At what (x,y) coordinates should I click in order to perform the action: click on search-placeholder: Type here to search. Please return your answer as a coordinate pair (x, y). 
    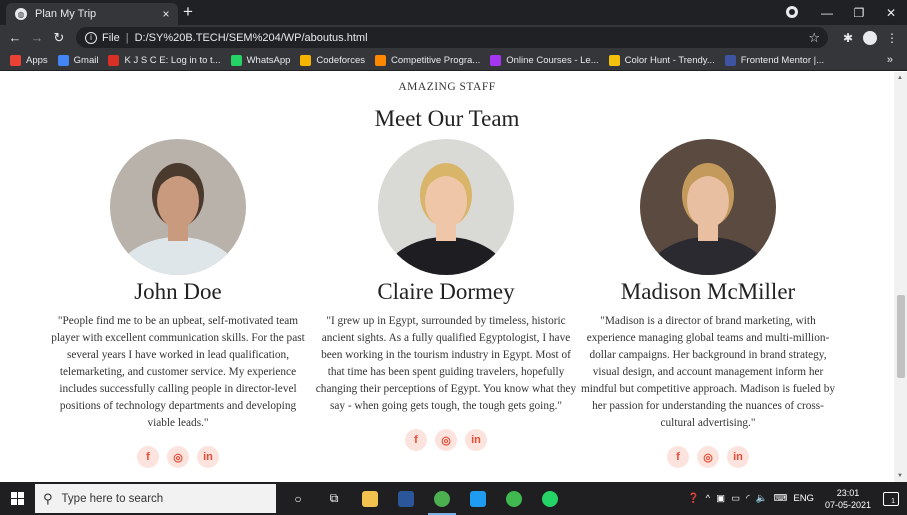
    Looking at the image, I should click on (112, 498).